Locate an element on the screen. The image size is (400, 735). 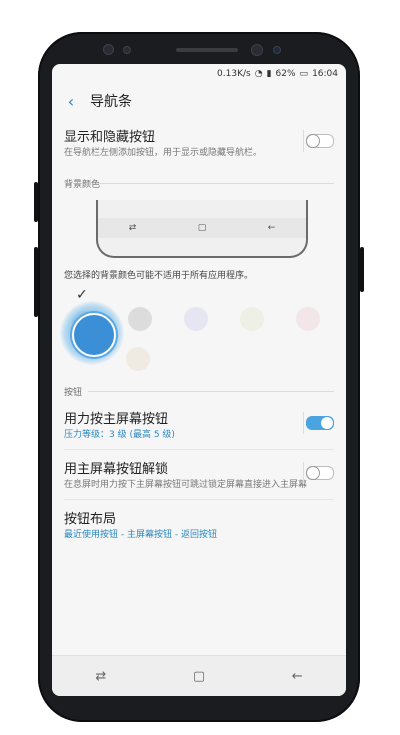
press-home-toggle is located at coordinates (320, 423).